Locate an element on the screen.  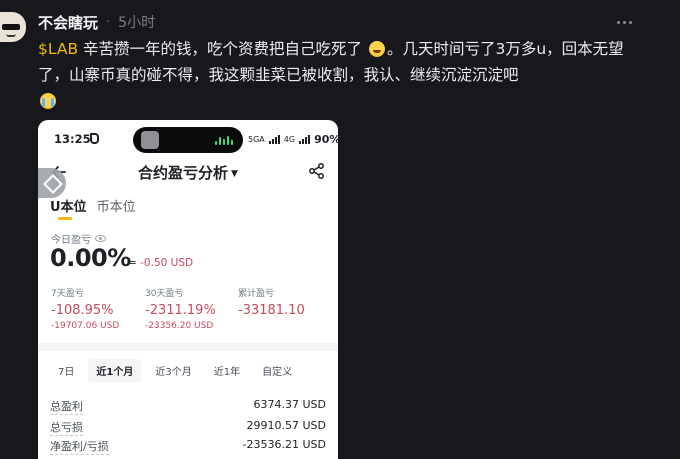
stat-cumulative: 累计盈亏 -33181.10 is located at coordinates (271, 303).